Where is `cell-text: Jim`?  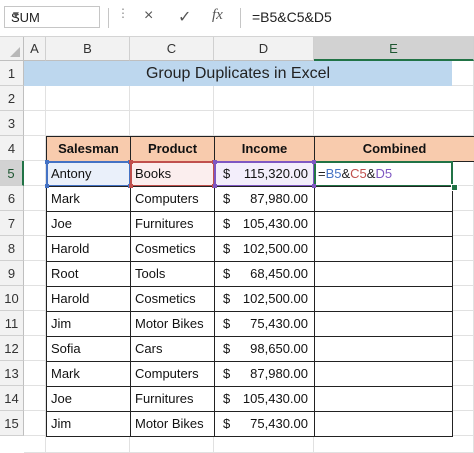 cell-text: Jim is located at coordinates (61, 323).